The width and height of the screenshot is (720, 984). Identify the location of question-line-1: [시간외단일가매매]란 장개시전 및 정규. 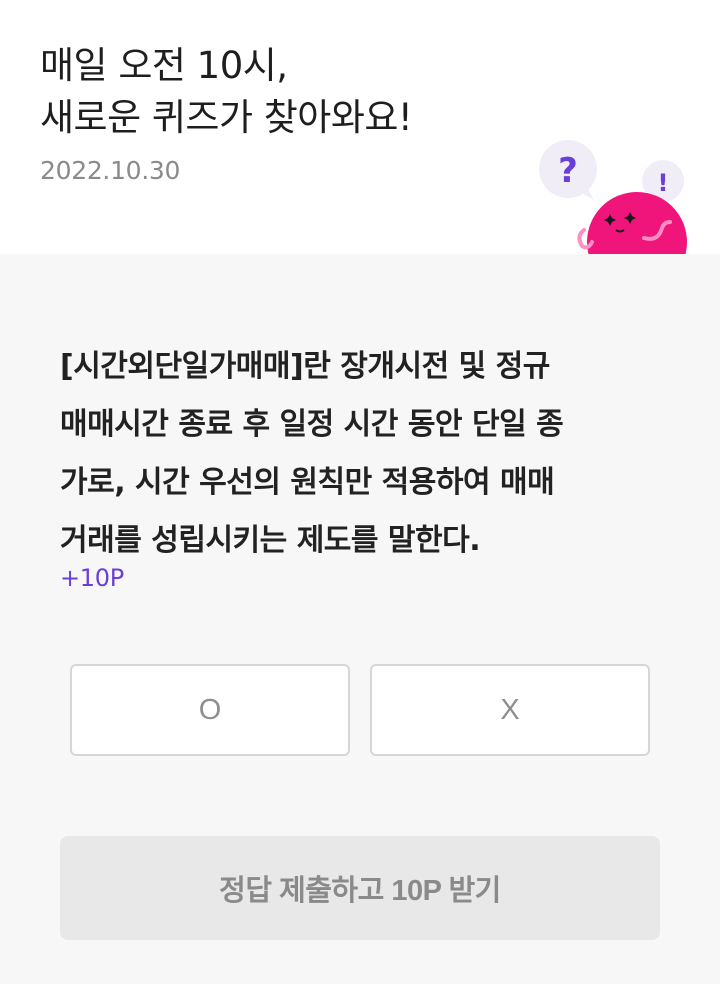
(305, 366).